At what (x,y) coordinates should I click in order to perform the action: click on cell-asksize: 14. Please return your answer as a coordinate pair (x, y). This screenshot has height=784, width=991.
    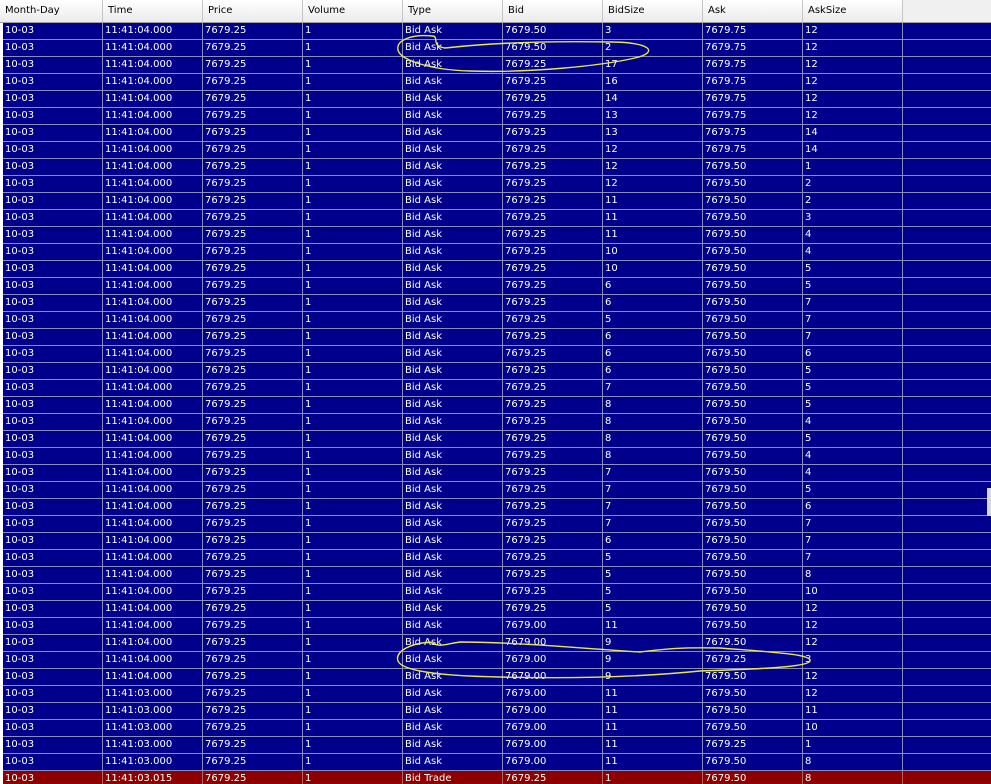
    Looking at the image, I should click on (853, 150).